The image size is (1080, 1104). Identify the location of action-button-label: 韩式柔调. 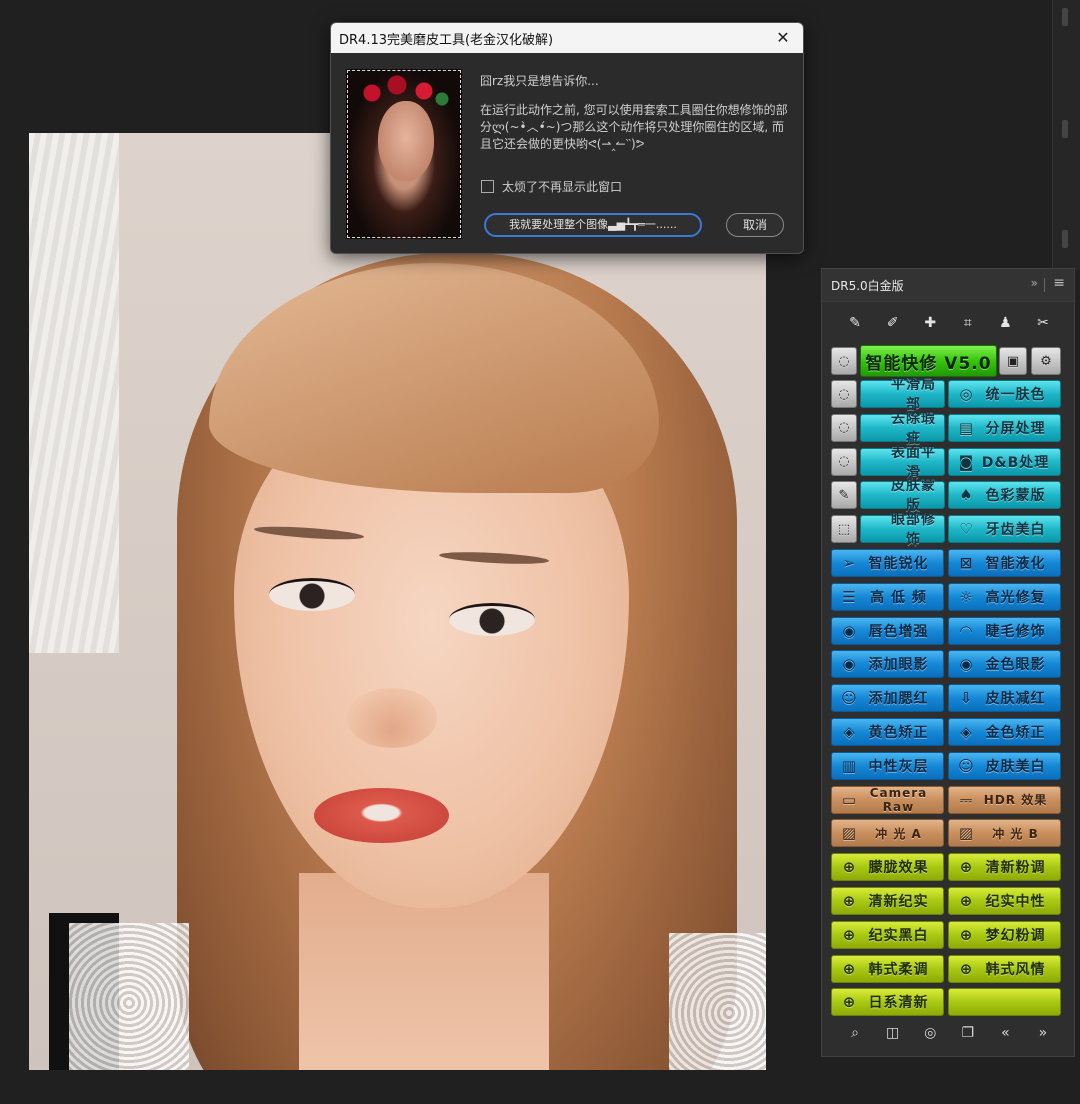
(898, 969).